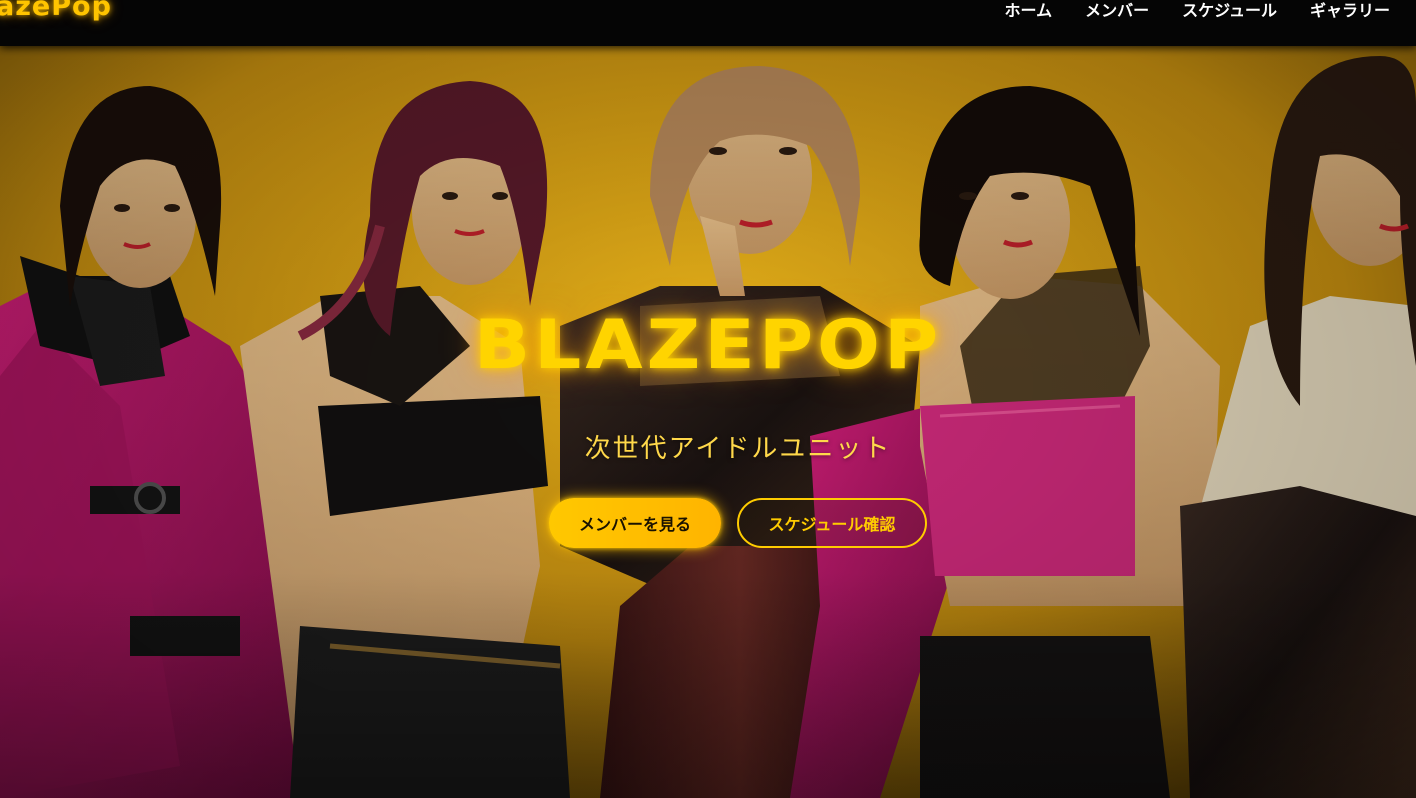 This screenshot has height=798, width=1416. Describe the element at coordinates (738, 449) in the screenshot. I see `hero-subtitle: 次世代アイドルユニット` at that location.